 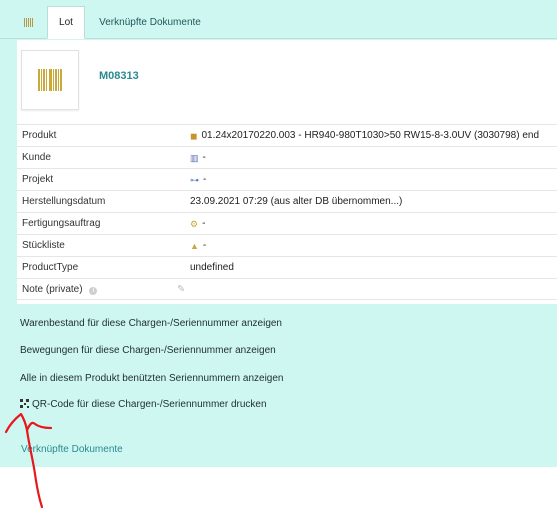 What do you see at coordinates (287, 267) in the screenshot?
I see `field-row-producttype: ProductType undefined` at bounding box center [287, 267].